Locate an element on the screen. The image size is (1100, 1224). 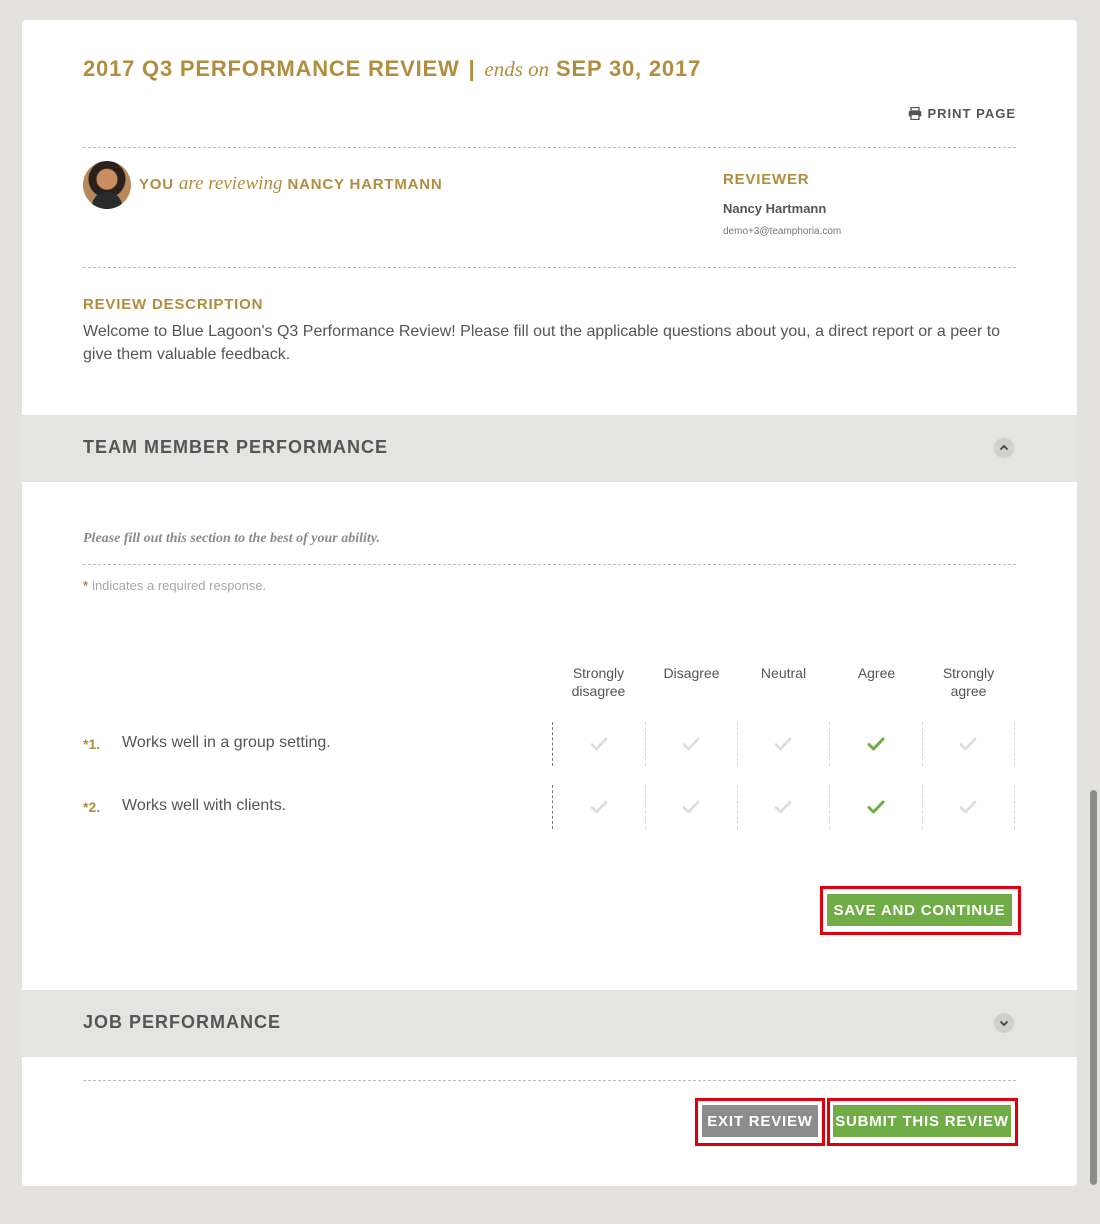
chevron-up-icon is located at coordinates (1004, 447).